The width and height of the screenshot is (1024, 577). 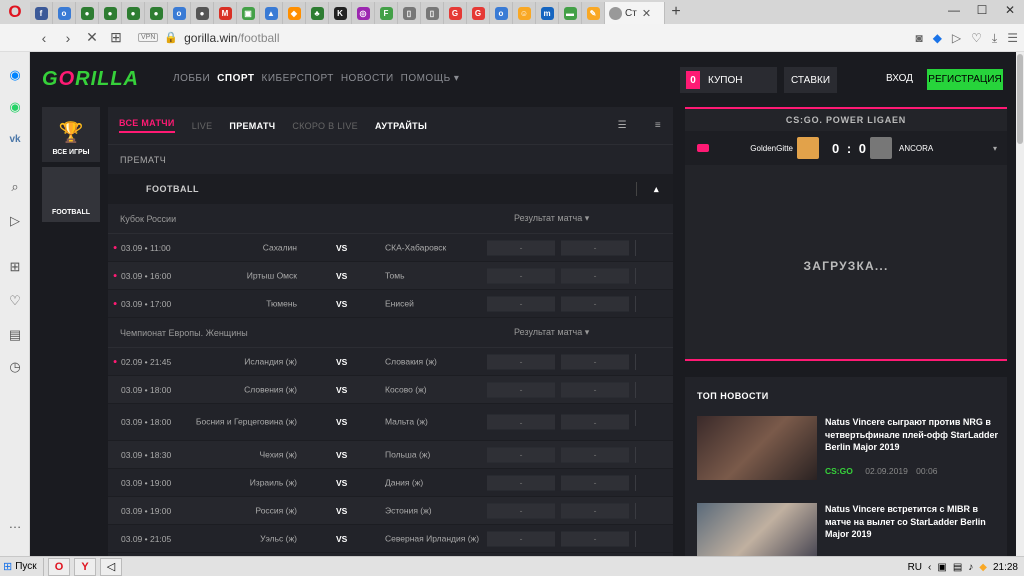 What do you see at coordinates (970, 567) in the screenshot?
I see `volume-icon: ♪` at bounding box center [970, 567].